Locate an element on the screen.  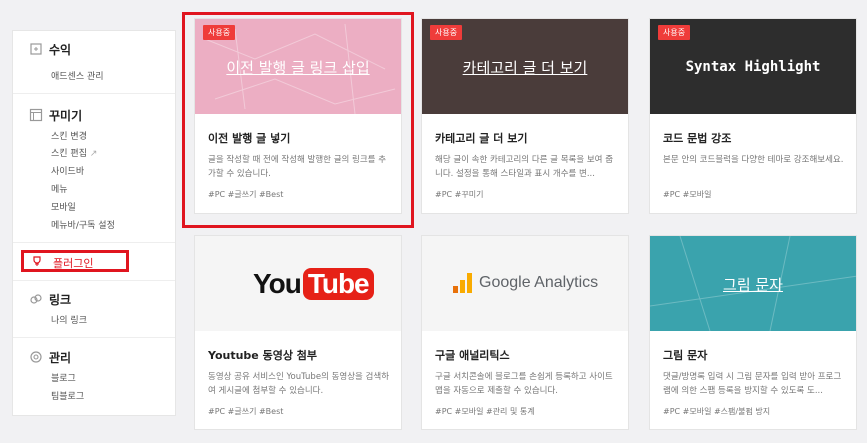
sidebar-item-blog: 블로그 is located at coordinates (63, 377).